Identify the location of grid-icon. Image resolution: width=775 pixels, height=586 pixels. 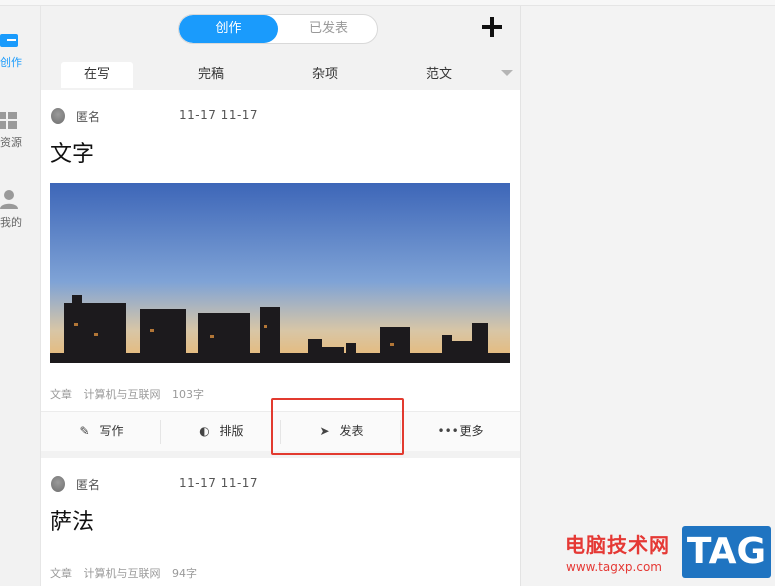
(8, 120).